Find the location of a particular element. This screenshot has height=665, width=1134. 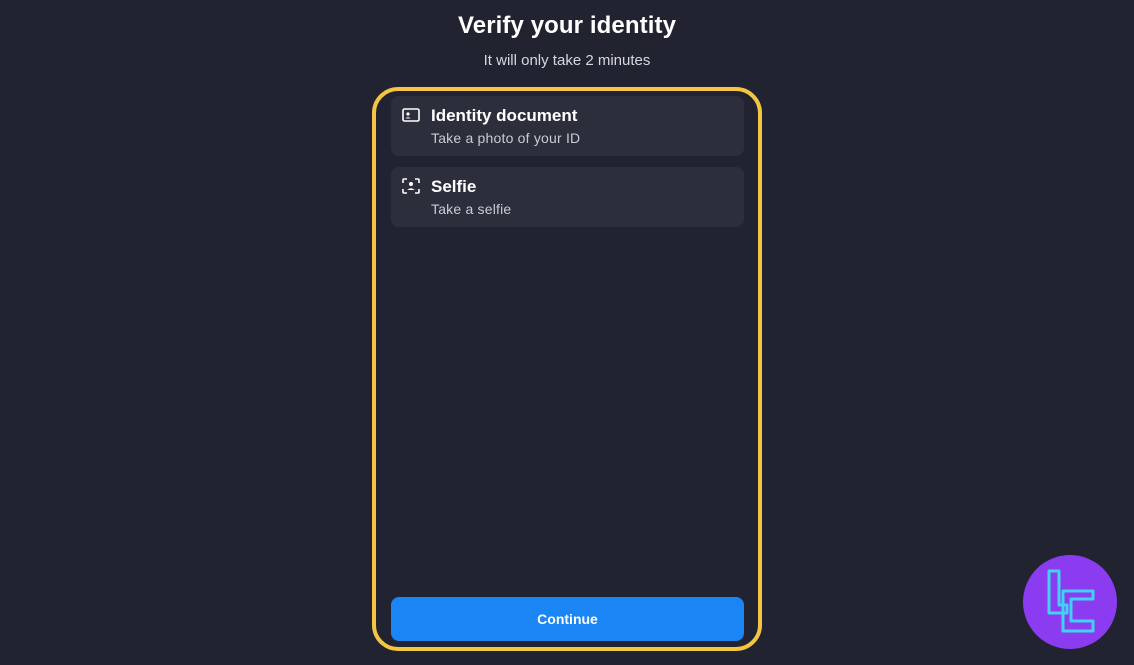

step-item-selfie: Selfie Take a selfie is located at coordinates (567, 197).